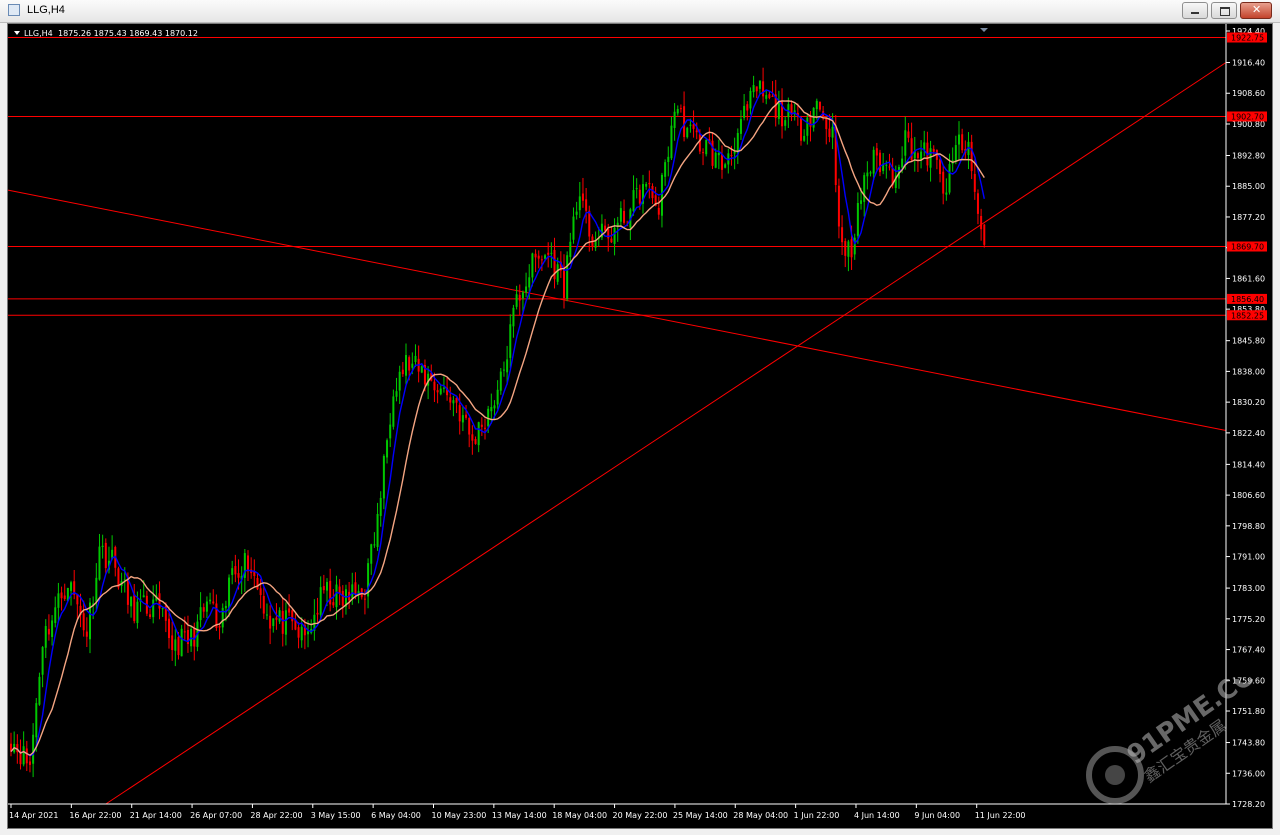  What do you see at coordinates (1256, 10) in the screenshot?
I see `close-button` at bounding box center [1256, 10].